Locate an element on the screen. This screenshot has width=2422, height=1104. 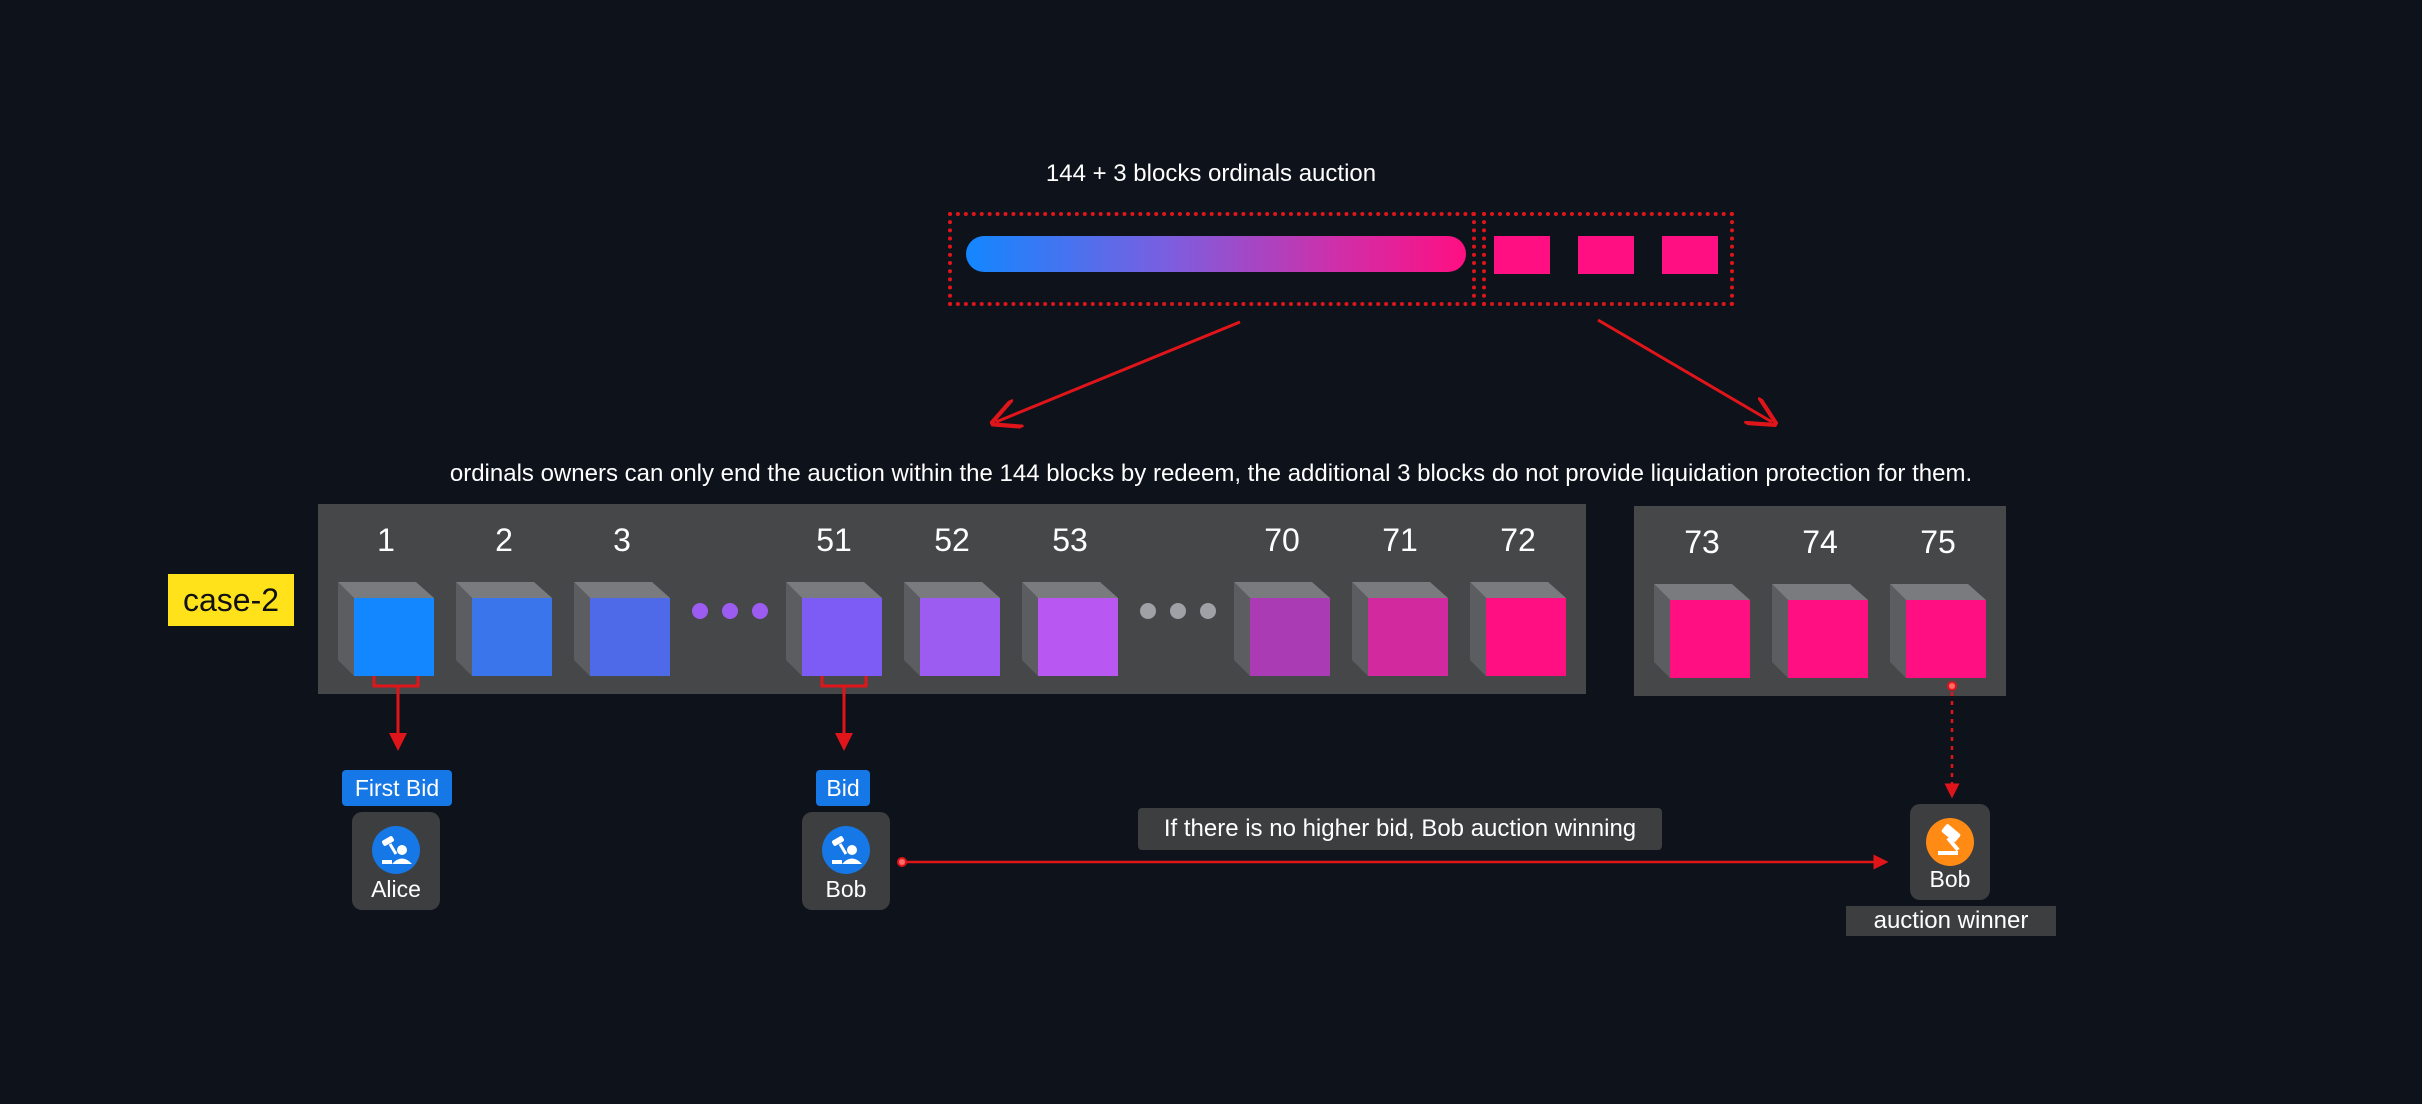
bidder-card-alice: Alice is located at coordinates (396, 861).